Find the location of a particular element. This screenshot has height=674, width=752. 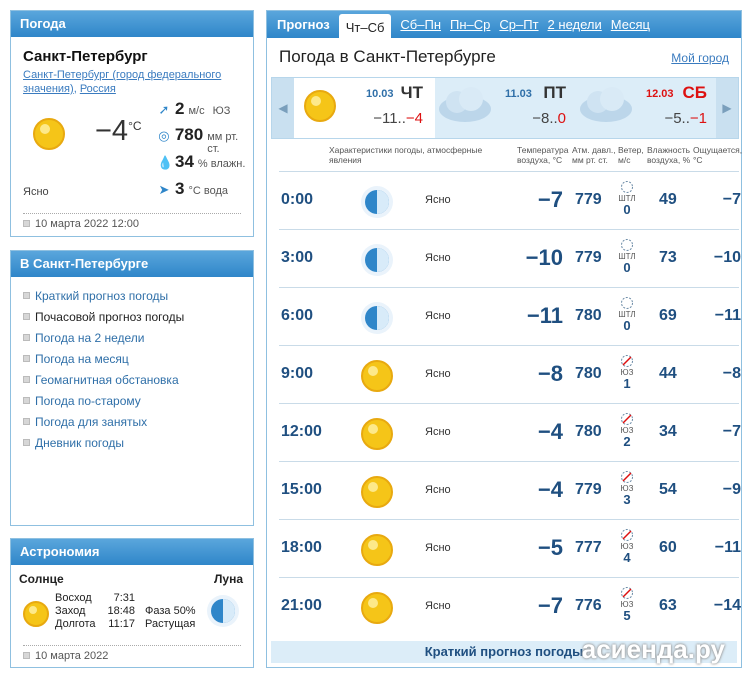

sunrise-row: Восход 7:31 is located at coordinates (95, 598).